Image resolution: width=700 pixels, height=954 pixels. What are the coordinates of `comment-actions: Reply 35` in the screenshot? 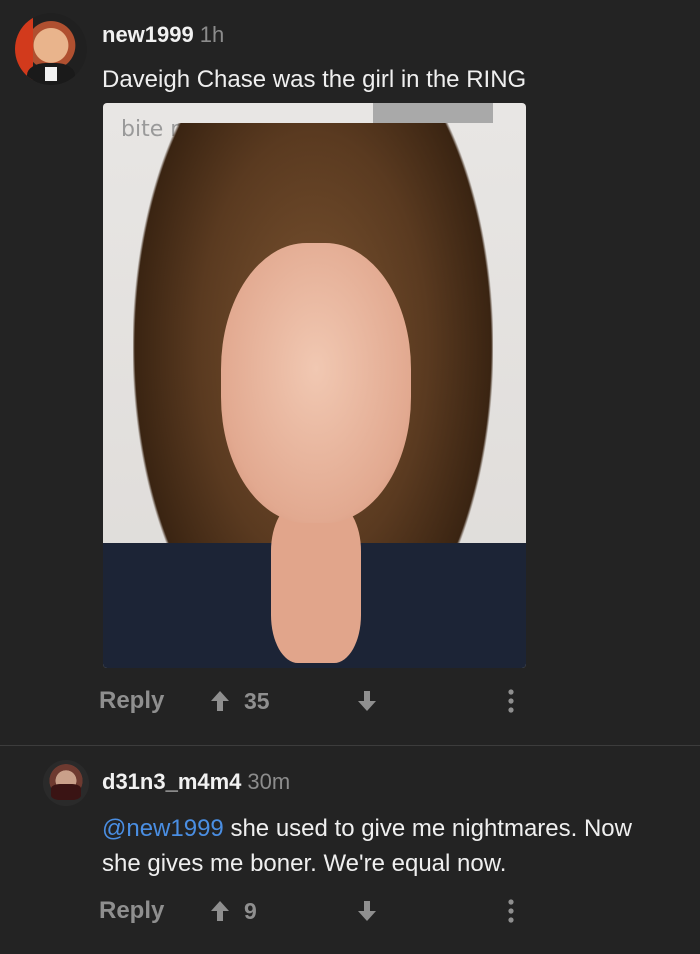 It's located at (350, 703).